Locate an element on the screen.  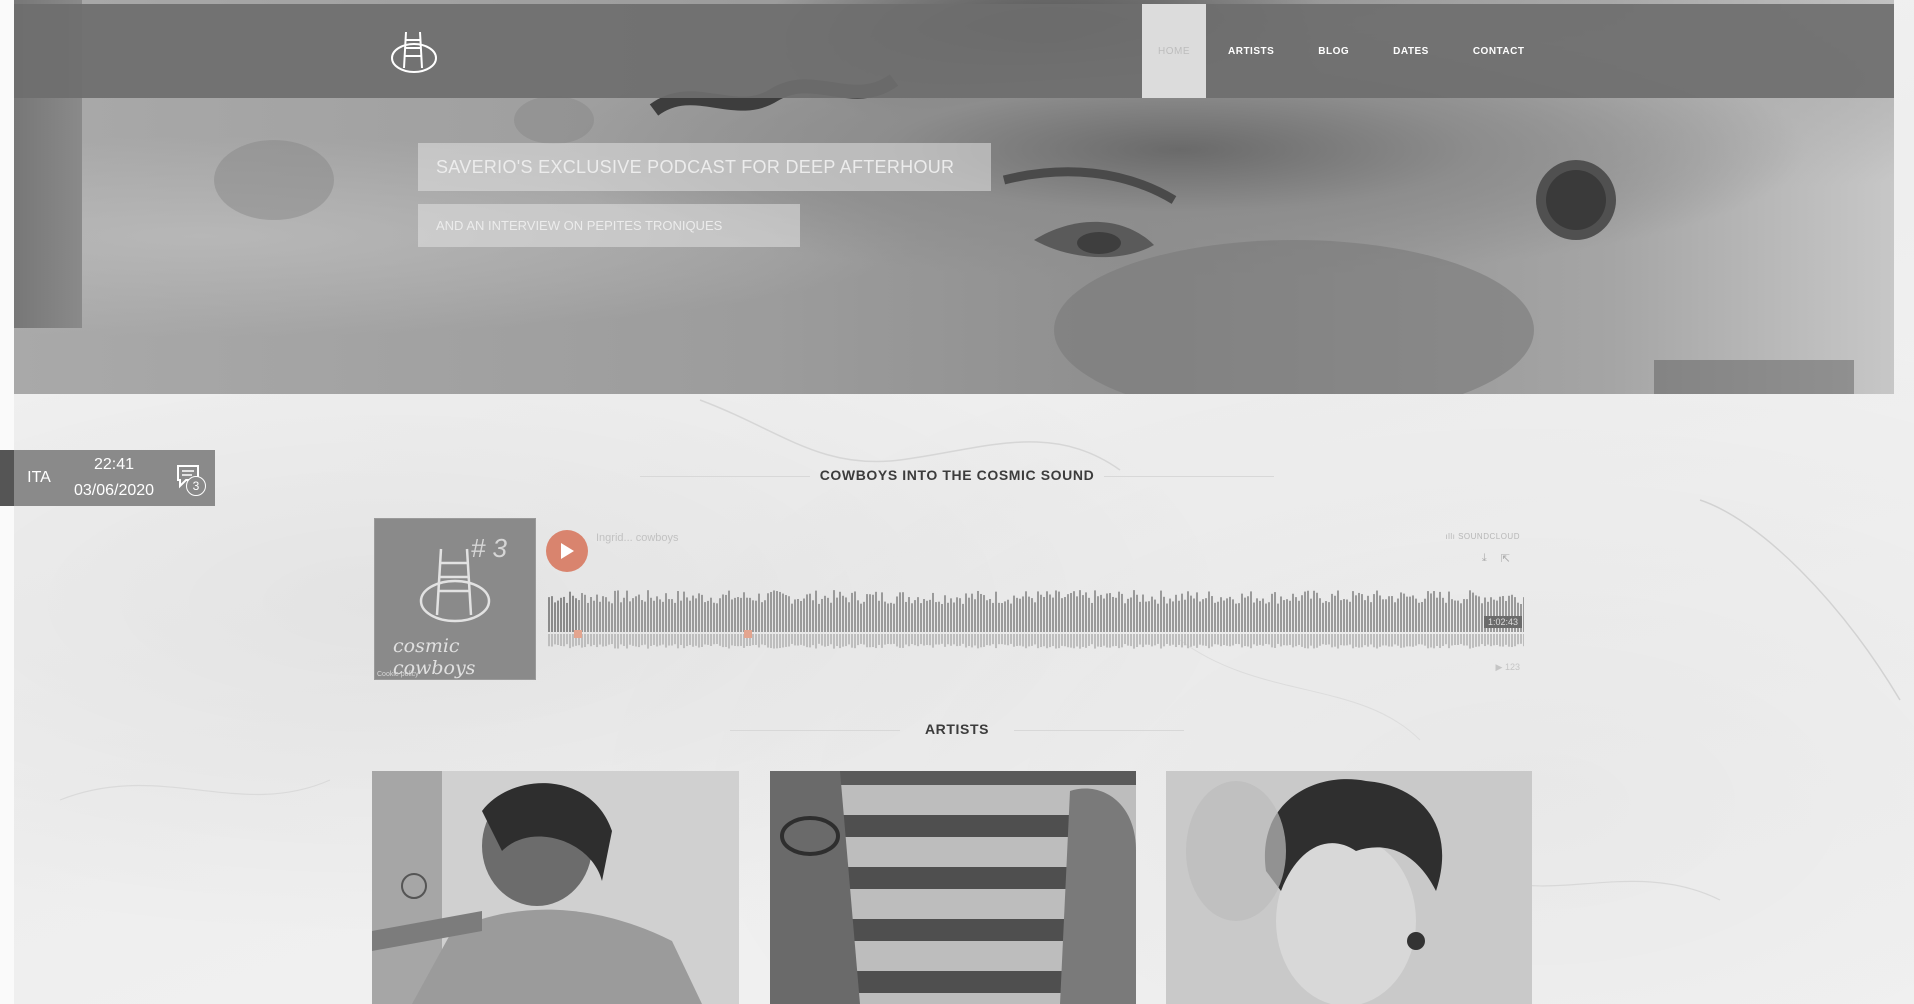
artists-divider-left is located at coordinates (815, 730).